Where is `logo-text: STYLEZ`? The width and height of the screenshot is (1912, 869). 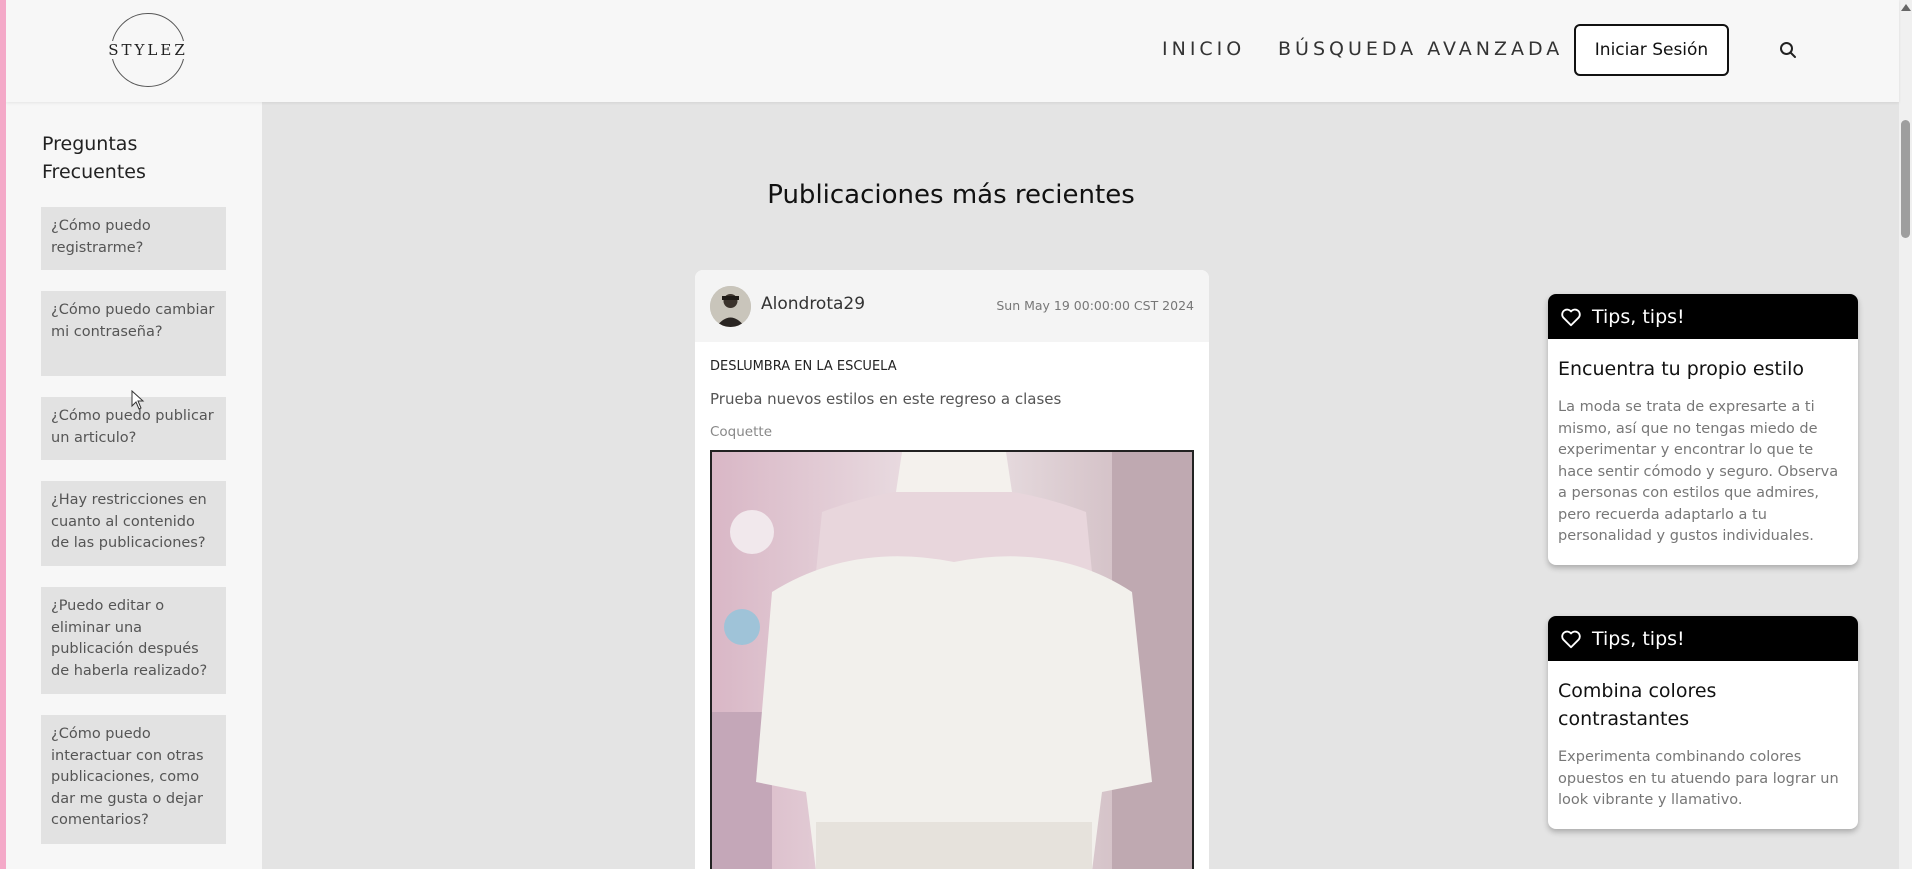
logo-text: STYLEZ is located at coordinates (148, 50).